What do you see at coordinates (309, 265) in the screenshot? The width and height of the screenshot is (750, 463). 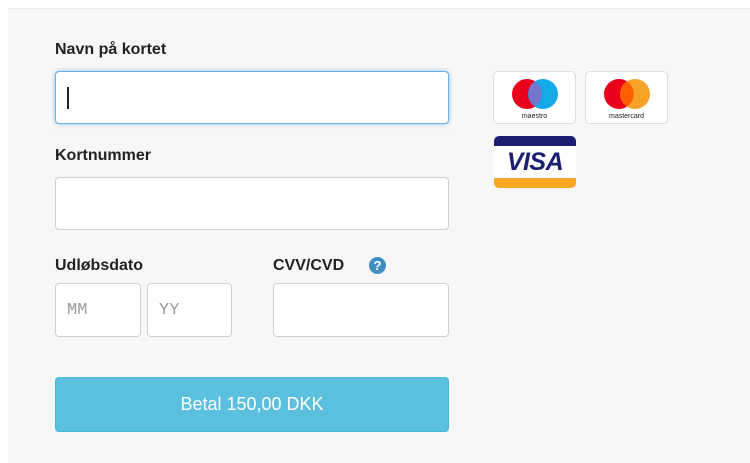 I see `cvv-label: CVV/CVD` at bounding box center [309, 265].